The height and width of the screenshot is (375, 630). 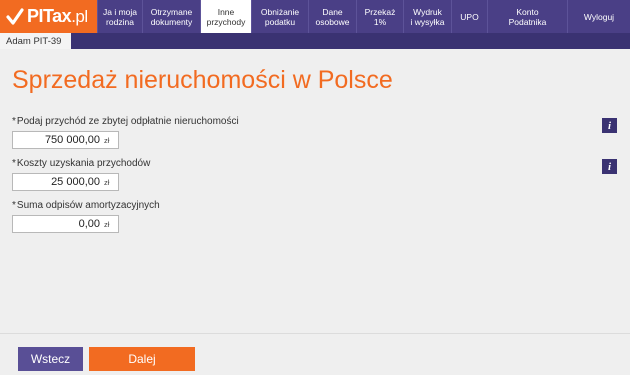 I want to click on nav-item-wyloguj: Wyloguj, so click(x=598, y=16).